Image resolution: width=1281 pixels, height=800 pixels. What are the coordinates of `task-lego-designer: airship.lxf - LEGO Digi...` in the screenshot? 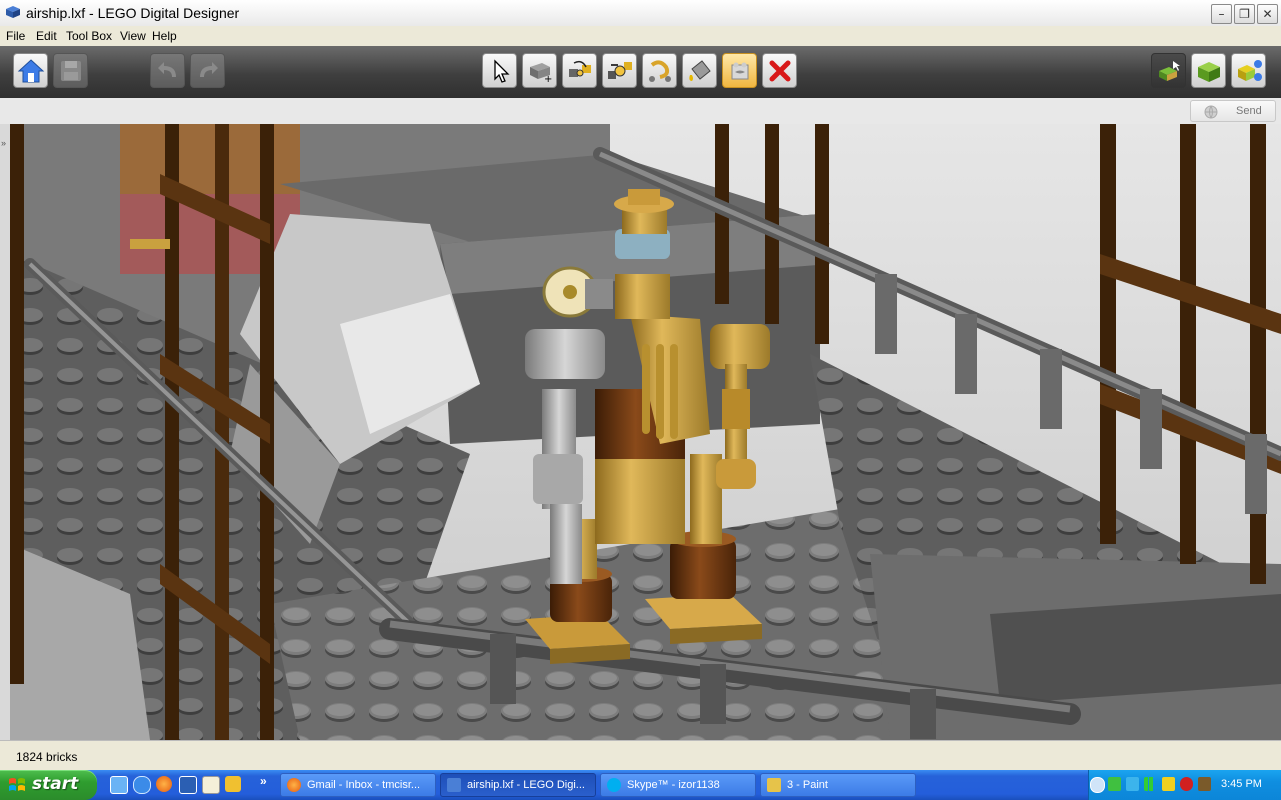 It's located at (518, 785).